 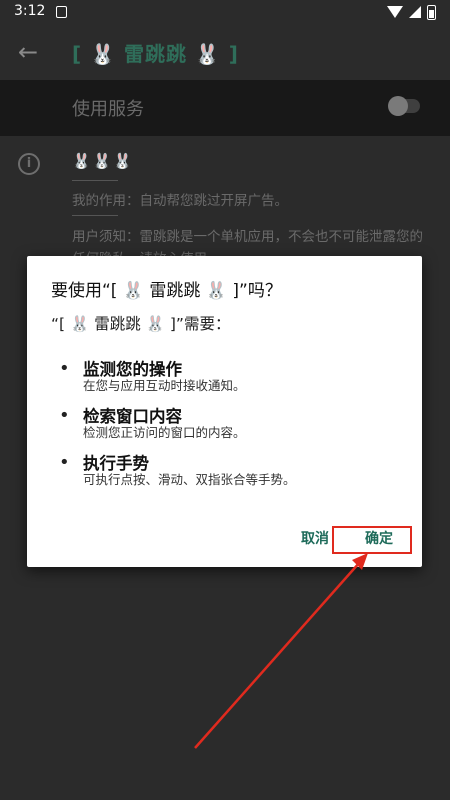 I want to click on battery-icon, so click(x=431, y=12).